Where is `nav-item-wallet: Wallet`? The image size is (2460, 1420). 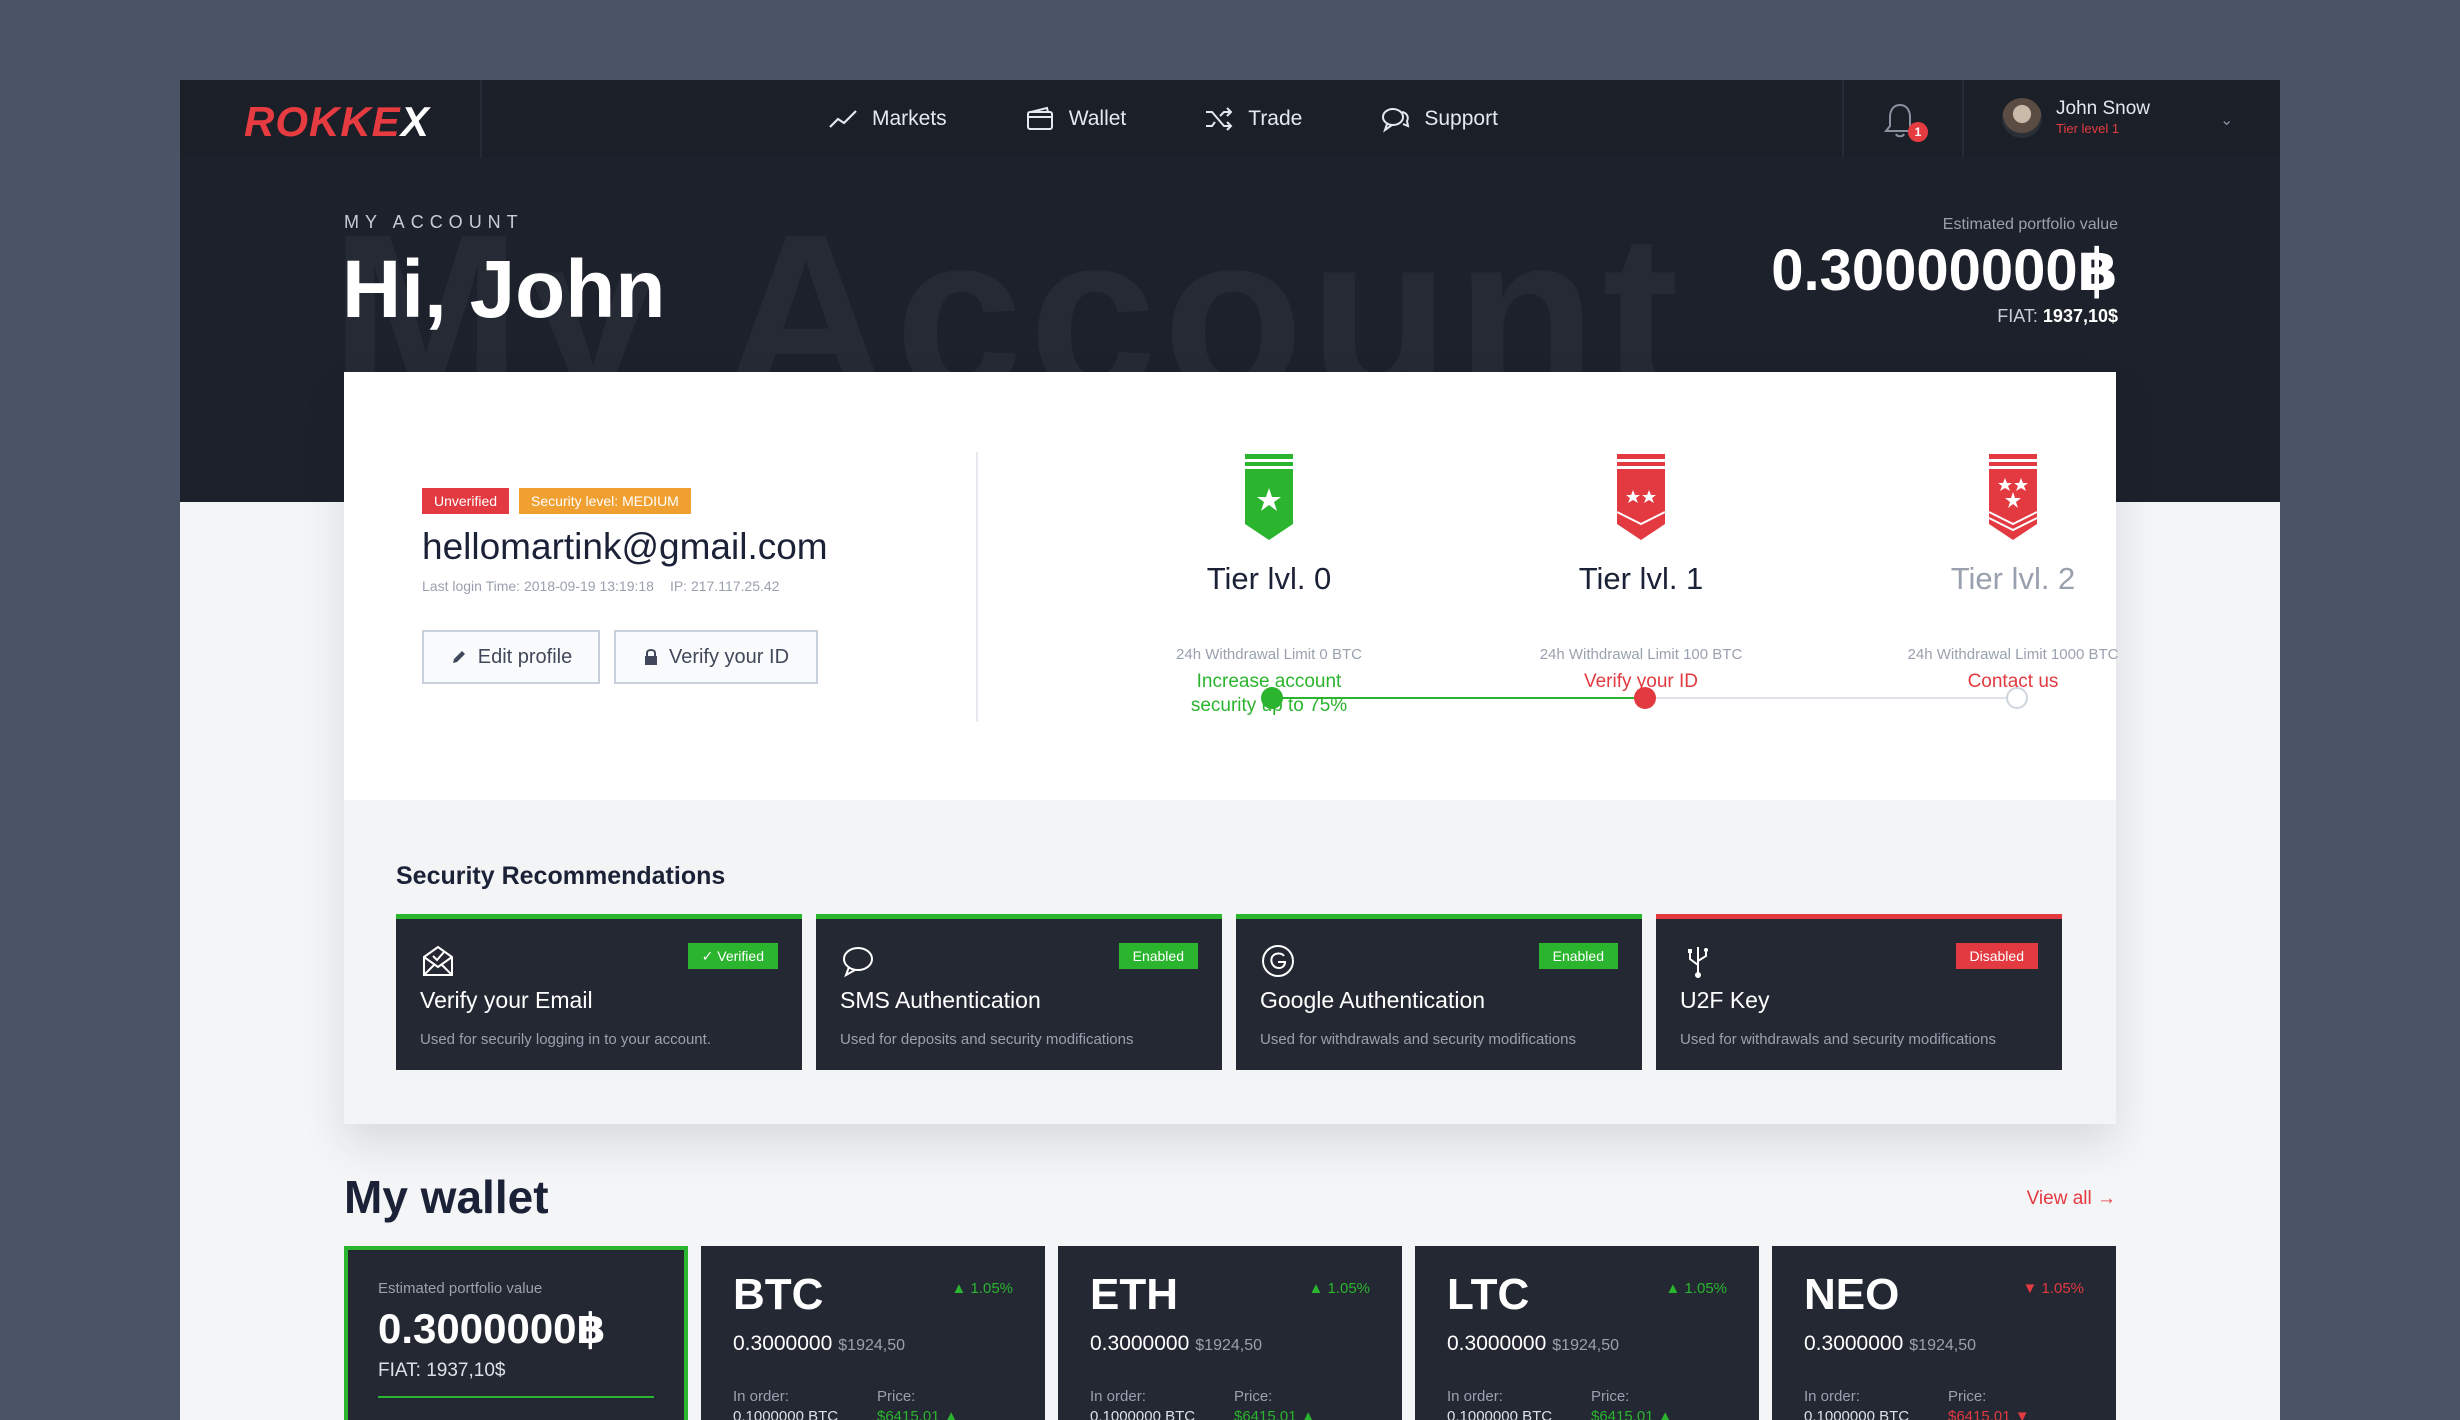 nav-item-wallet: Wallet is located at coordinates (1076, 119).